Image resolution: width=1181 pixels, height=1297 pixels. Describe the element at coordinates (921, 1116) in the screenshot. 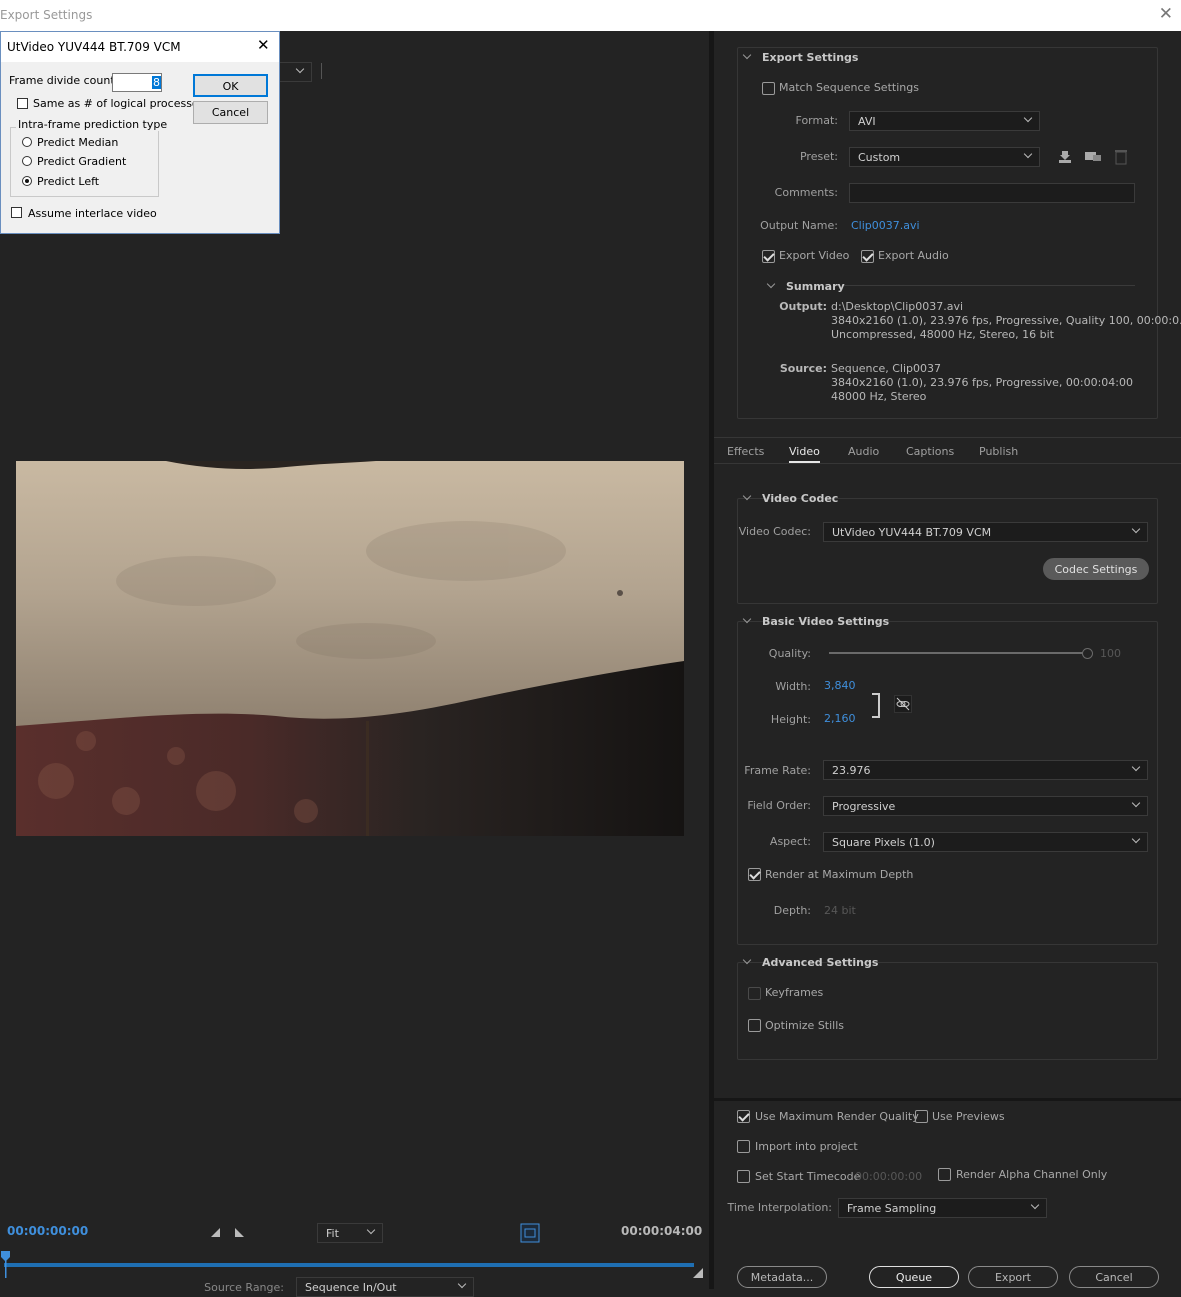

I see `use-previews-checkbox` at that location.